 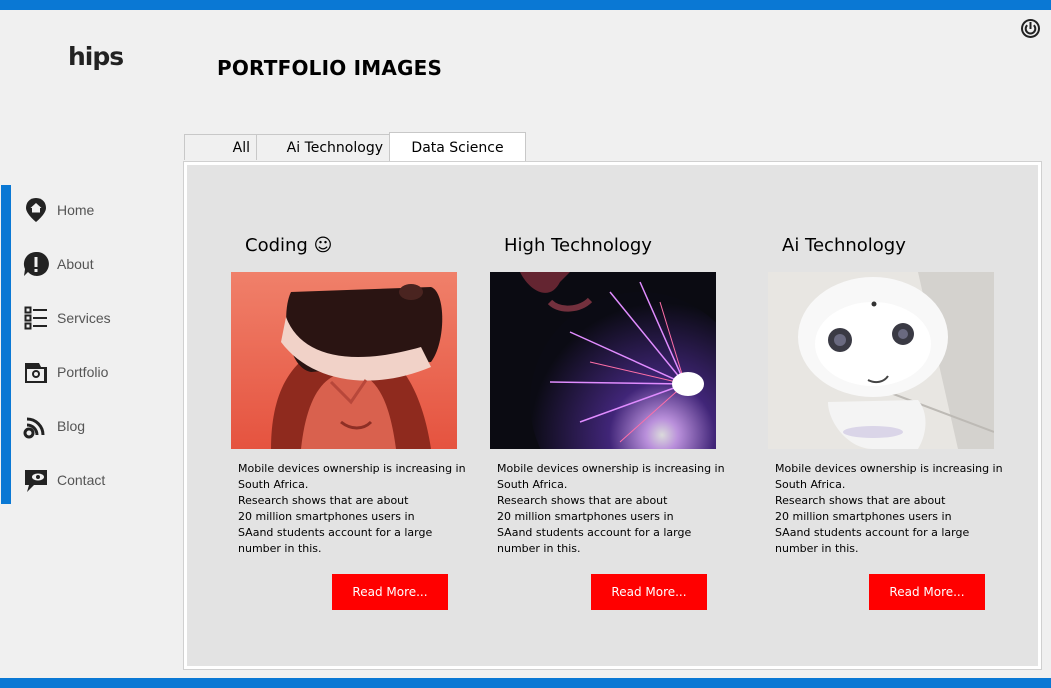 What do you see at coordinates (220, 147) in the screenshot?
I see `tab-all: All` at bounding box center [220, 147].